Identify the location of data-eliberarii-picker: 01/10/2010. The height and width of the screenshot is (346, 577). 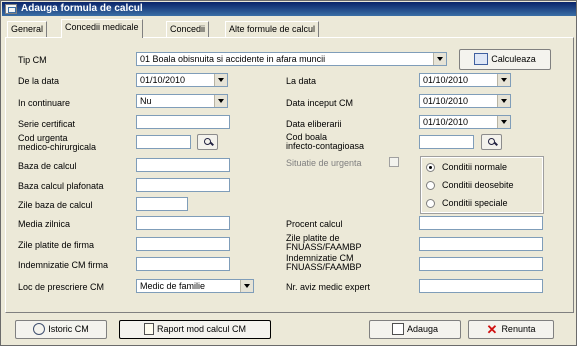
(465, 122).